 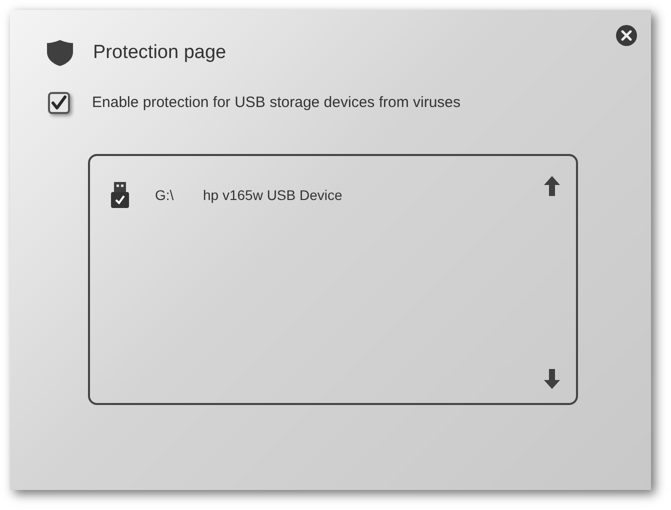 I want to click on close-icon, so click(x=626, y=35).